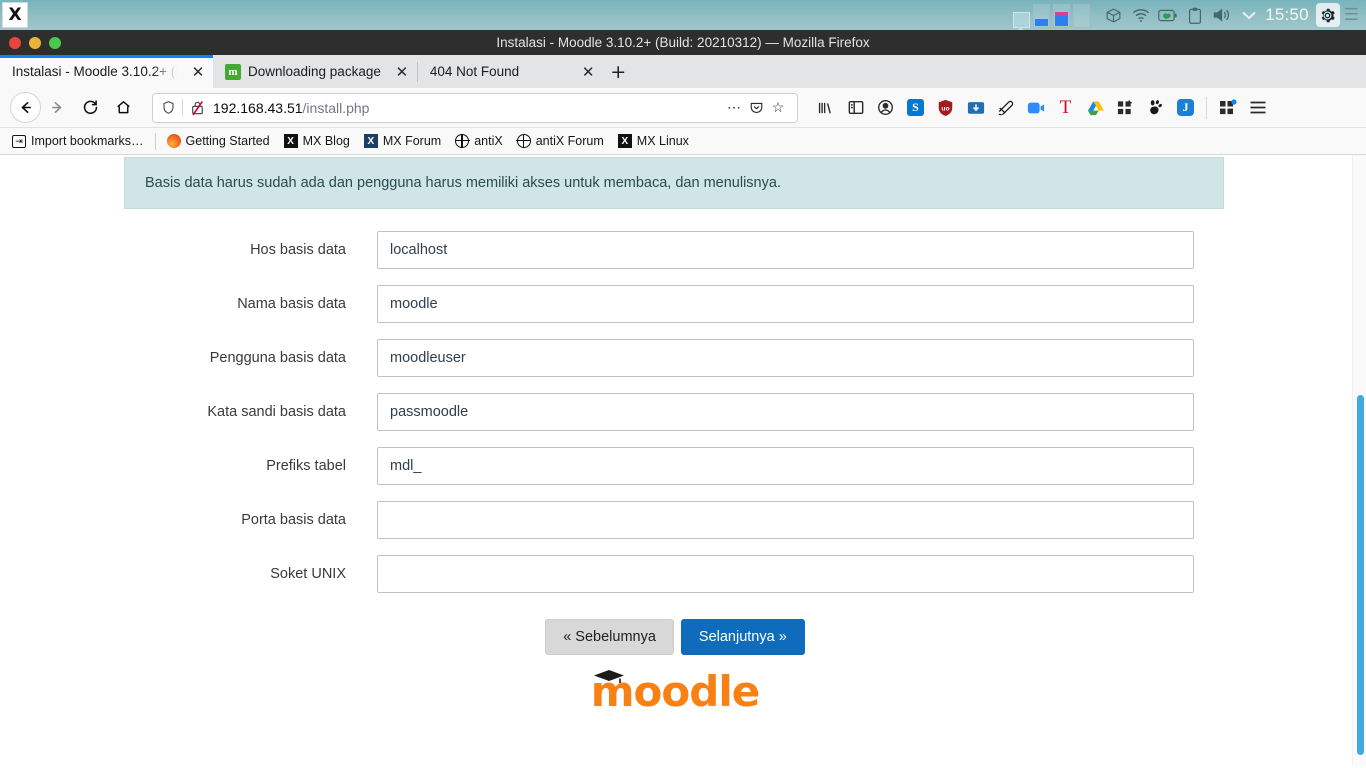 The width and height of the screenshot is (1366, 768). Describe the element at coordinates (1005, 108) in the screenshot. I see `sketch-extension-icon` at that location.